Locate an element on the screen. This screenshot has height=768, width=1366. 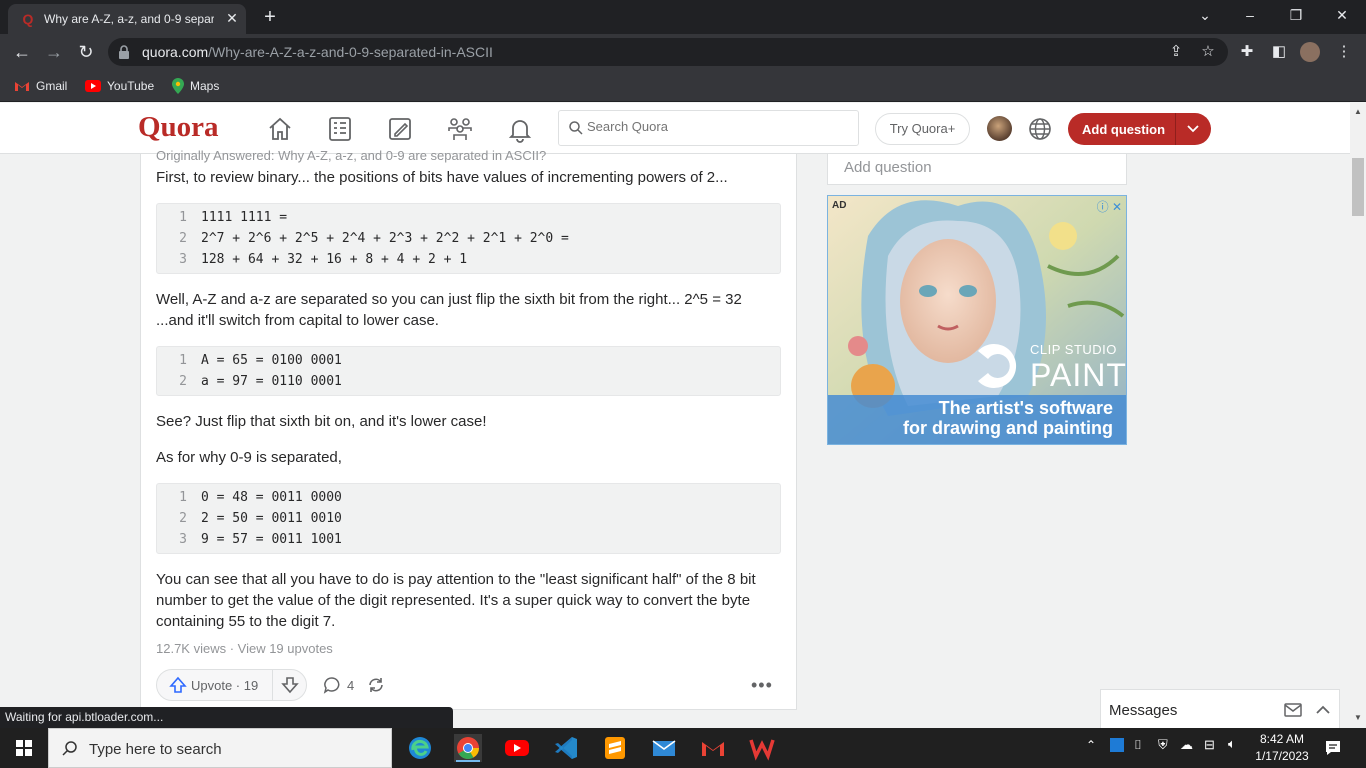
security-shield-icon: ⛨ is located at coordinates (1163, 745).